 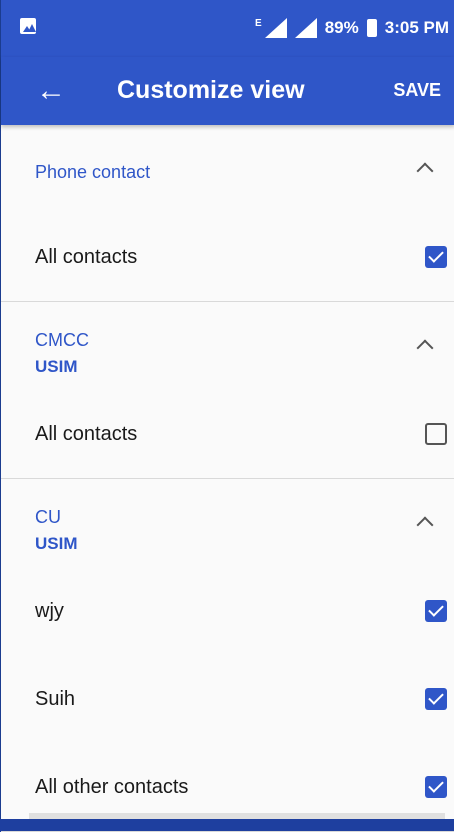 I want to click on group-title: CU USIM, so click(x=56, y=530).